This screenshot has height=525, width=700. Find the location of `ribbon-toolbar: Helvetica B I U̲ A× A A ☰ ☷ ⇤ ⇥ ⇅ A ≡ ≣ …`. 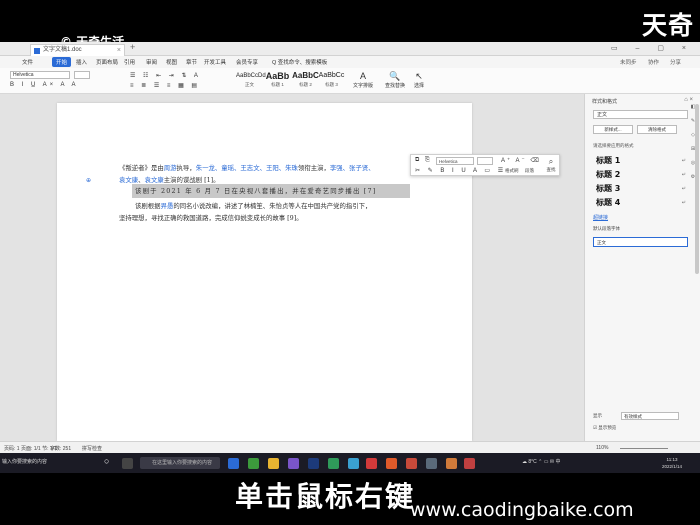

ribbon-toolbar: Helvetica B I U̲ A× A A ☰ ☷ ⇤ ⇥ ⇅ A ≡ ≣ … is located at coordinates (350, 81).